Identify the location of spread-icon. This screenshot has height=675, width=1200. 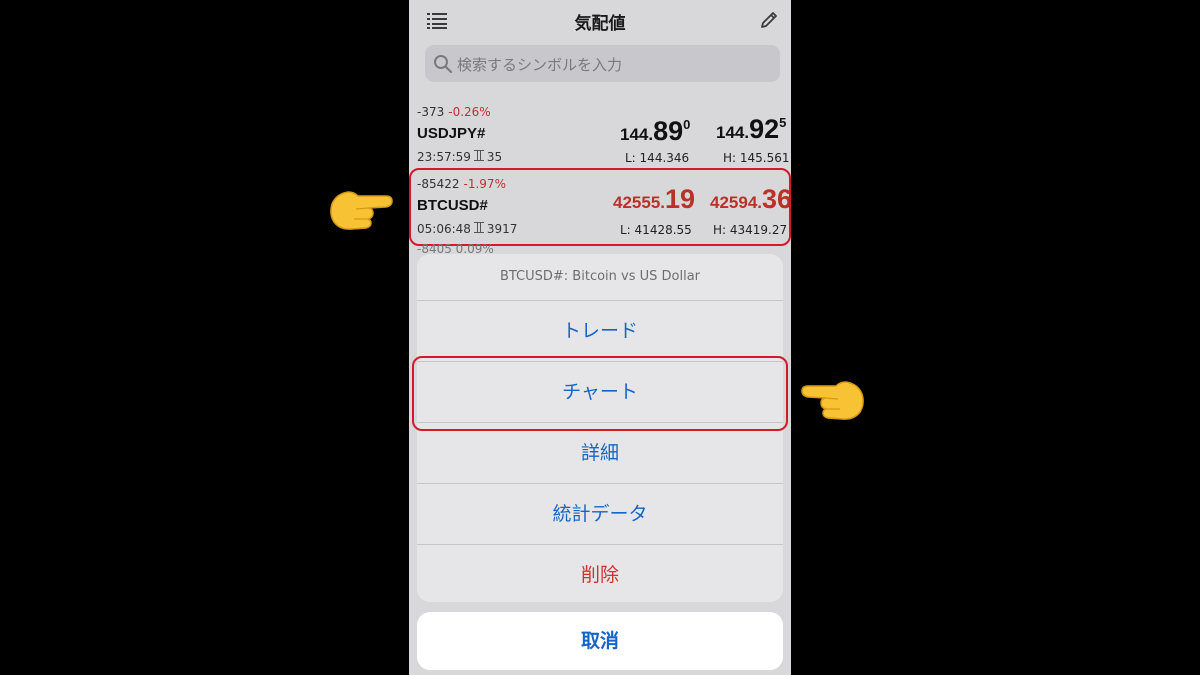
(478, 155).